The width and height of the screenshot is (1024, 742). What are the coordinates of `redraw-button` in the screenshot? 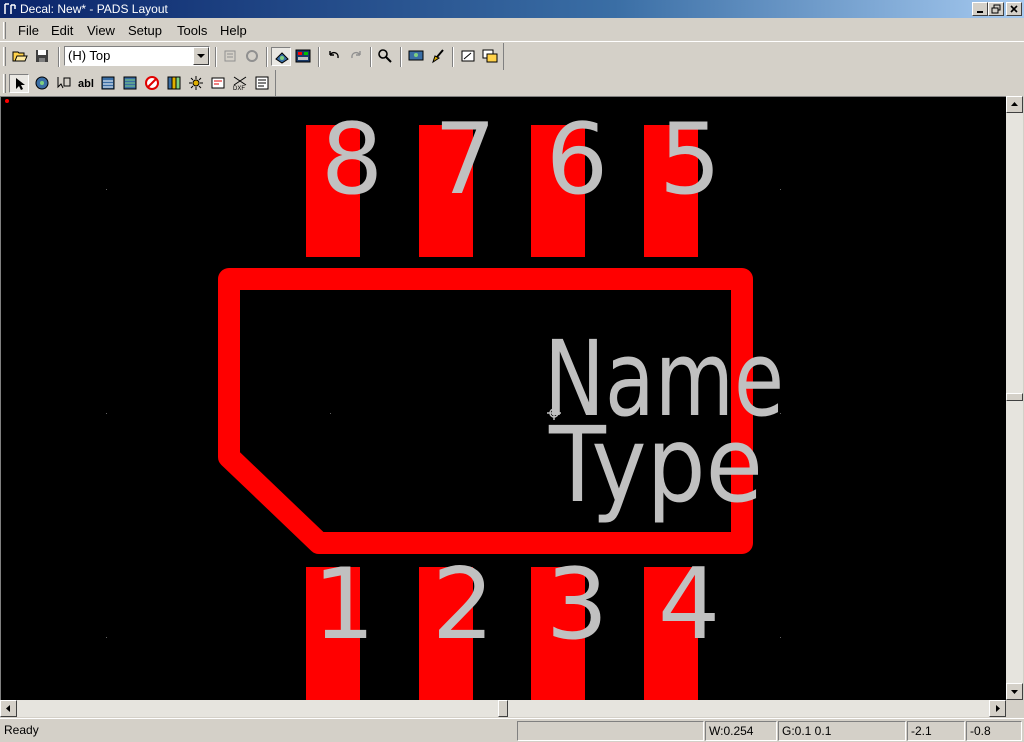 It's located at (252, 56).